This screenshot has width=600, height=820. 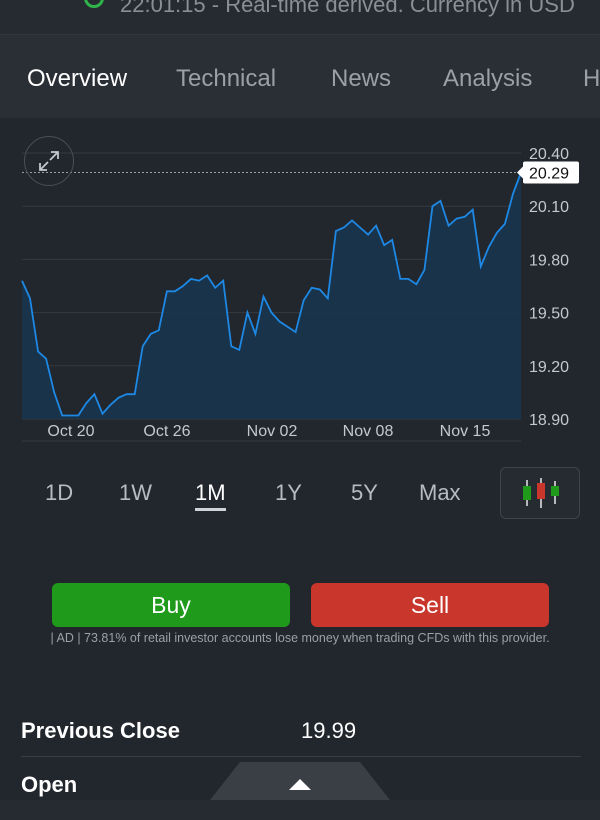 I want to click on current-price-label: 20.29, so click(x=549, y=174).